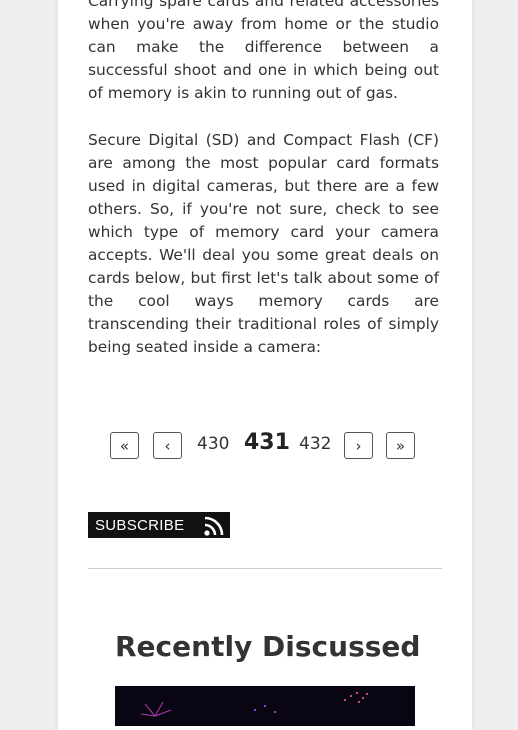 The width and height of the screenshot is (518, 730). I want to click on pagination: « ‹ 430 431 432 › », so click(263, 446).